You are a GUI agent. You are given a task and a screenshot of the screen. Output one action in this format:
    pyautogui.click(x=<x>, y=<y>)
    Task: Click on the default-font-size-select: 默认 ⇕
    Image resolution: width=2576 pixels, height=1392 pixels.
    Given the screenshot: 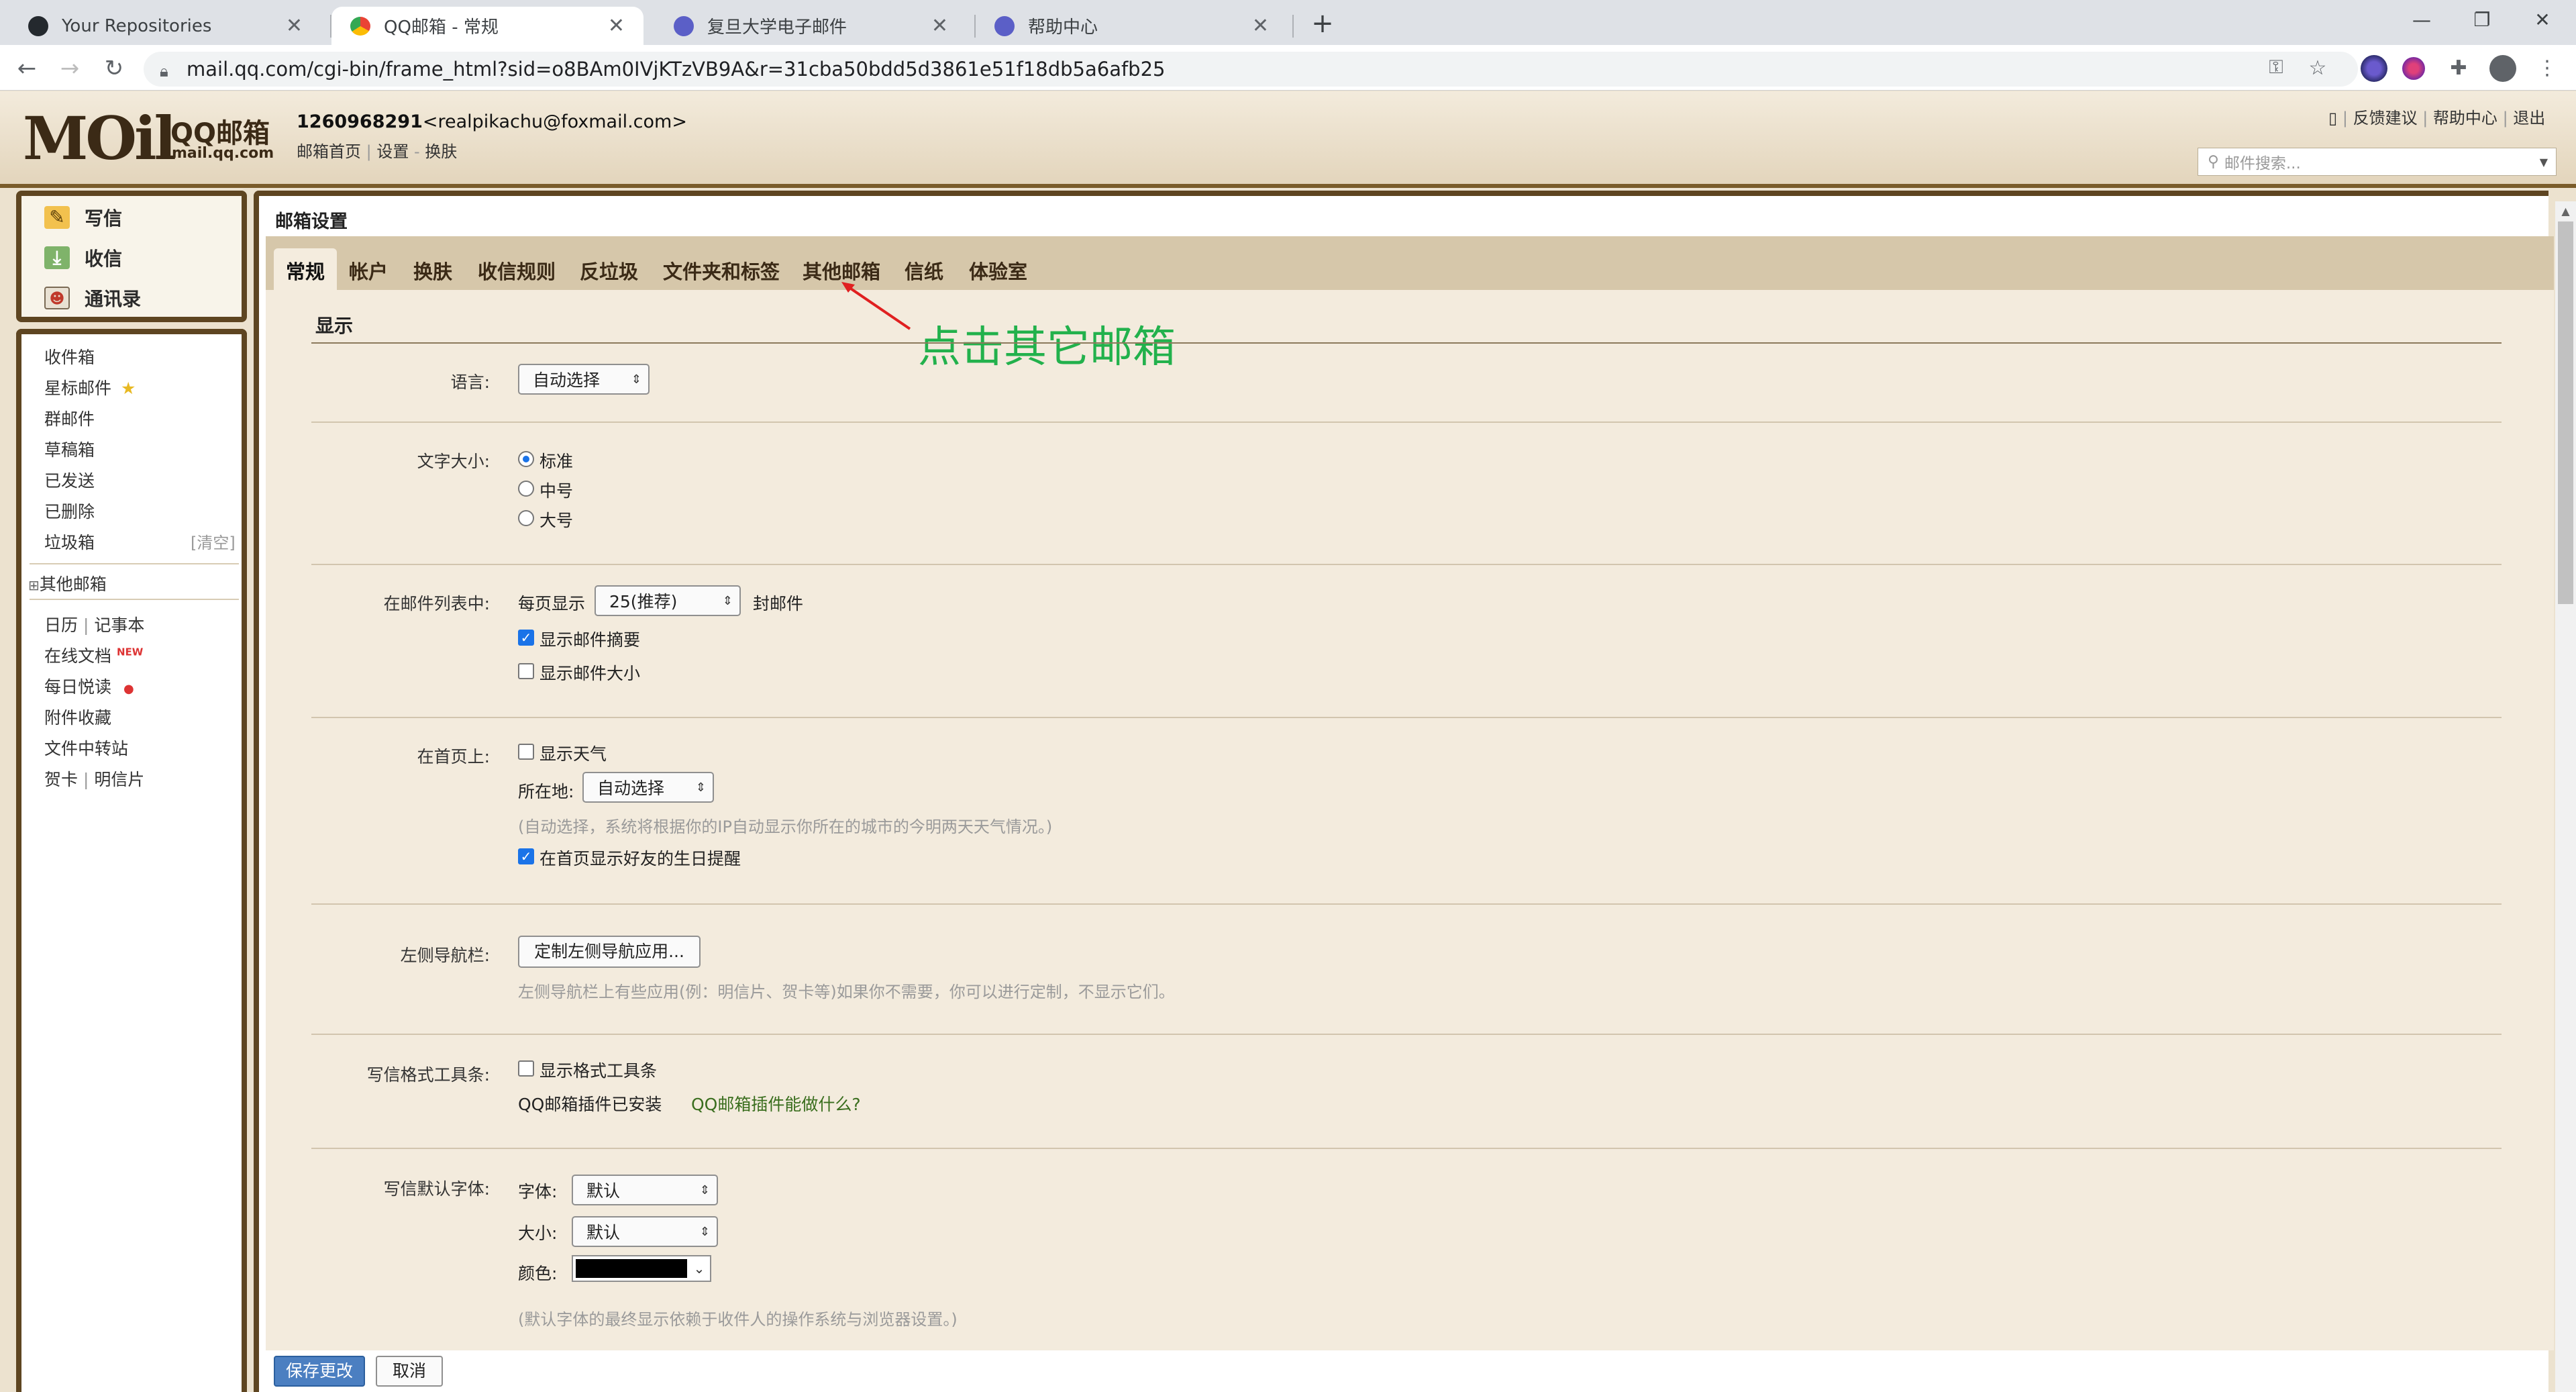 What is the action you would take?
    pyautogui.click(x=645, y=1232)
    